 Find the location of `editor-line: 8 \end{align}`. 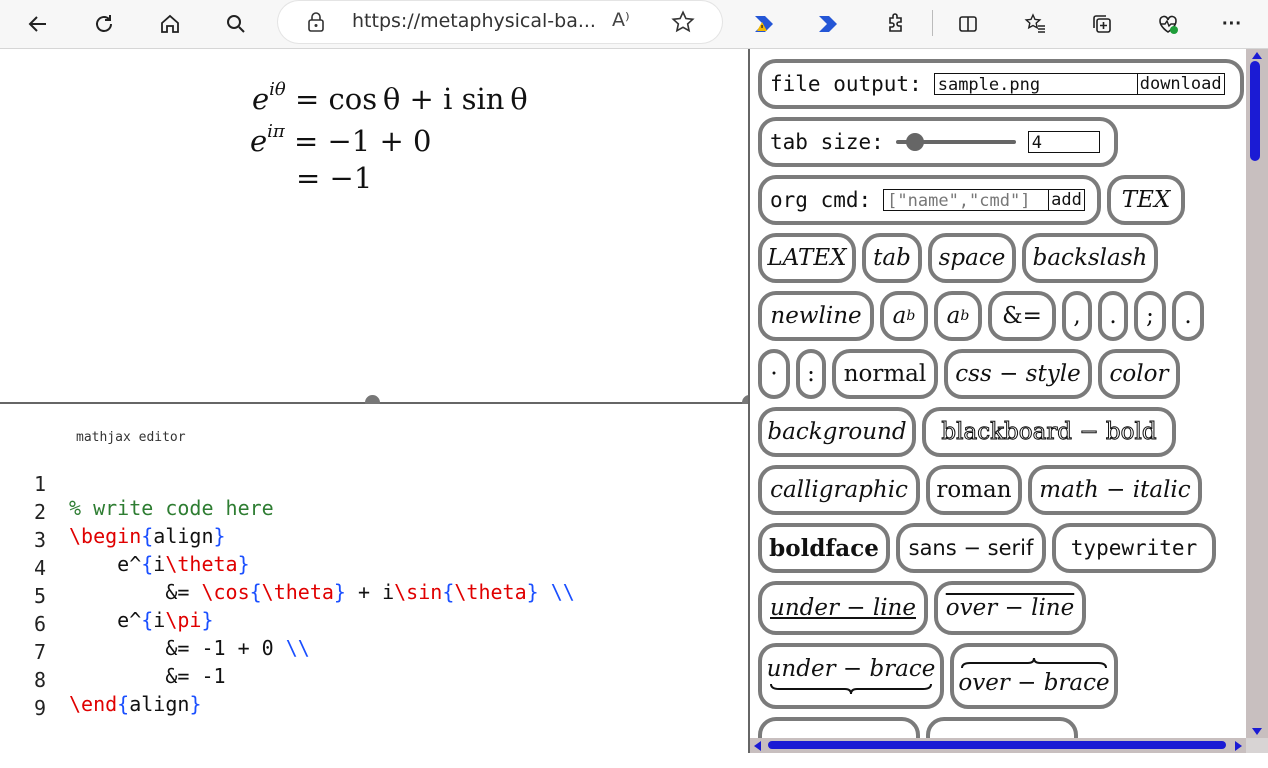

editor-line: 8 \end{align} is located at coordinates (101, 680).